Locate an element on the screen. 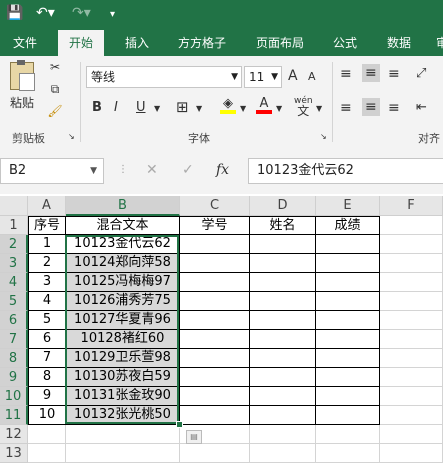 This screenshot has width=443, height=463. cut-icon: ✂ is located at coordinates (55, 67).